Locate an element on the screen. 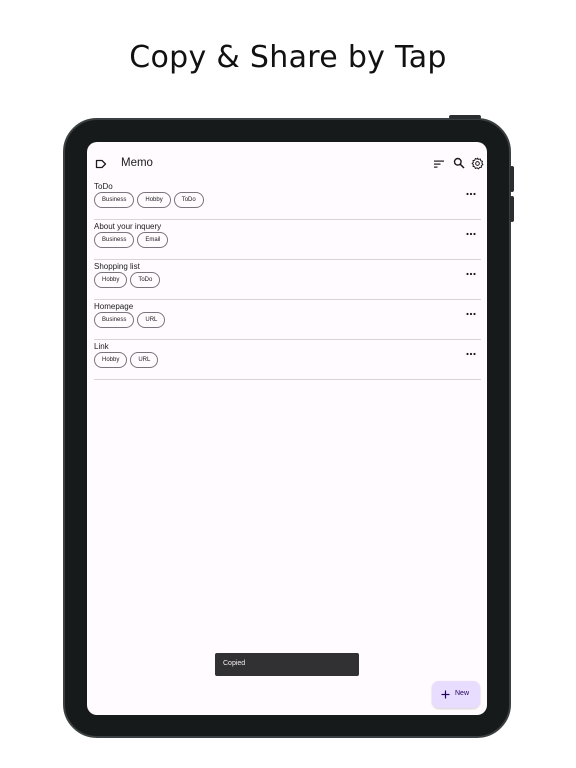  copied-snackbar: Copied is located at coordinates (287, 664).